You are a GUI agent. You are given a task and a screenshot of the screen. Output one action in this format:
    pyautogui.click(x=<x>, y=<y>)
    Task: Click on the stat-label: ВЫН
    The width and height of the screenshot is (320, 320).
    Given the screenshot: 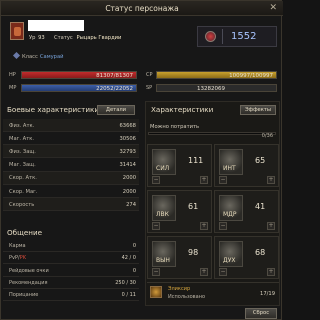 What is the action you would take?
    pyautogui.click(x=163, y=260)
    